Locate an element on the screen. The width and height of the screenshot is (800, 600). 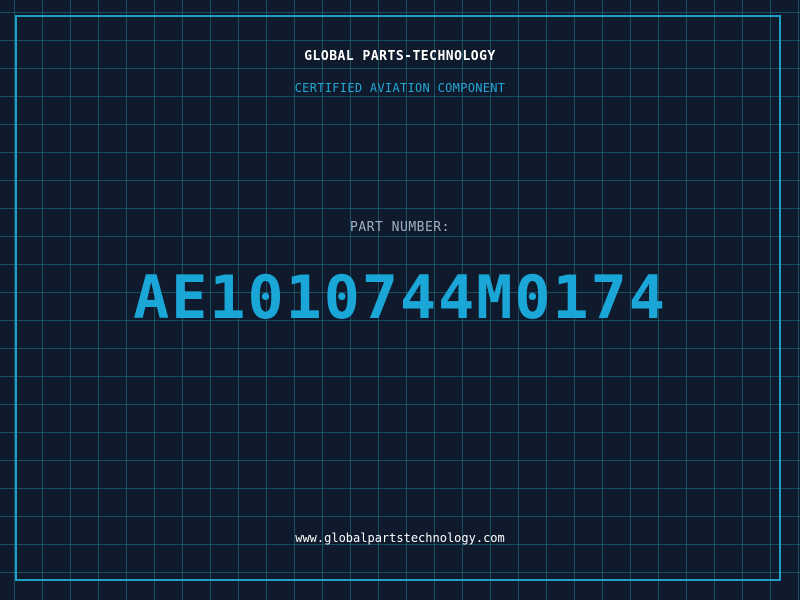
part-number-value: AE1010744M0174 is located at coordinates (400, 298).